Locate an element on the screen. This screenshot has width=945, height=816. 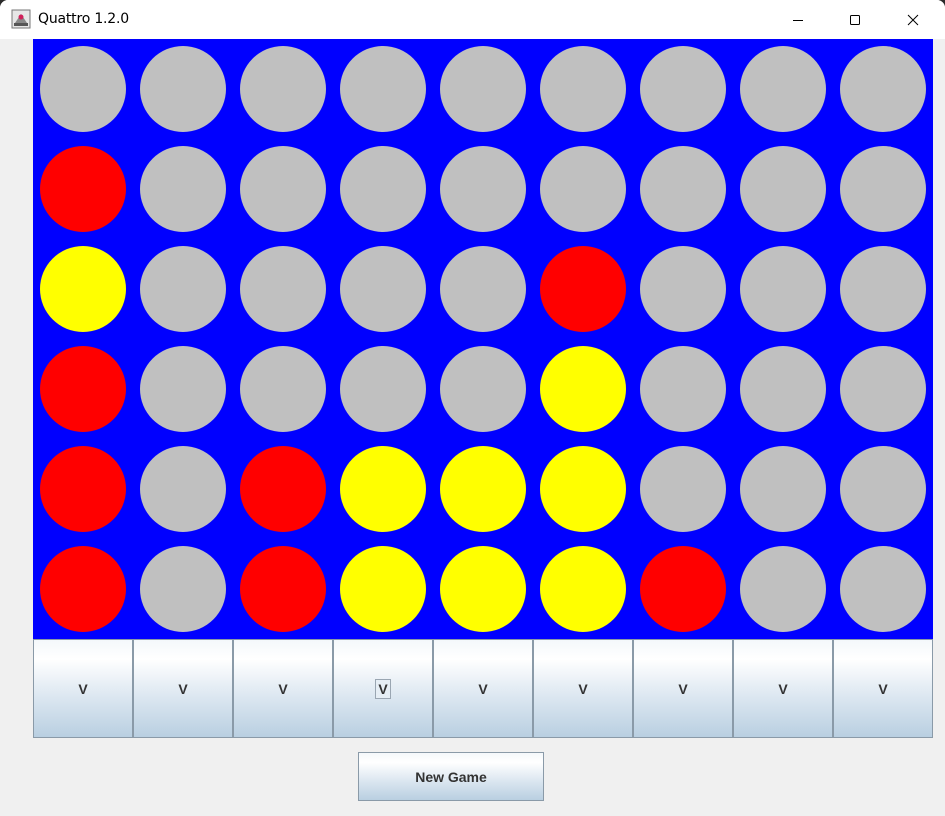
new-game-label: New Game is located at coordinates (451, 776).